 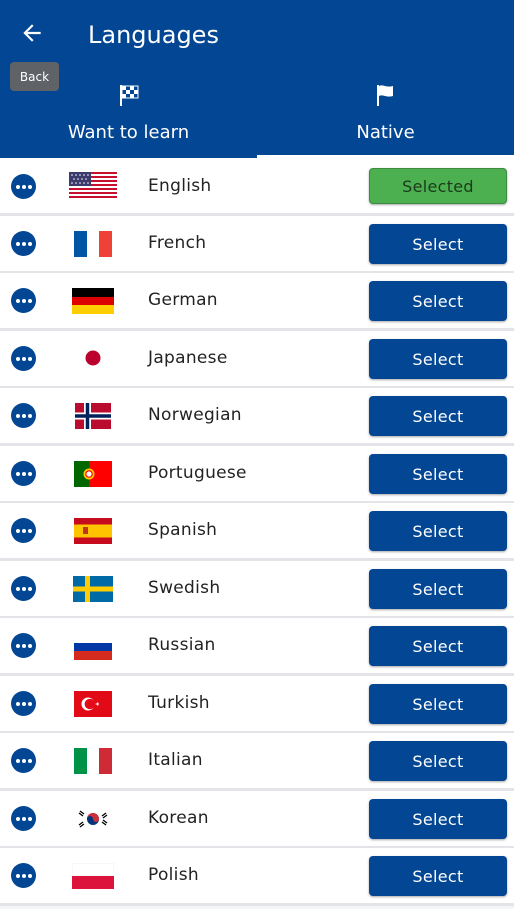 What do you see at coordinates (183, 530) in the screenshot?
I see `language-name: Spanish` at bounding box center [183, 530].